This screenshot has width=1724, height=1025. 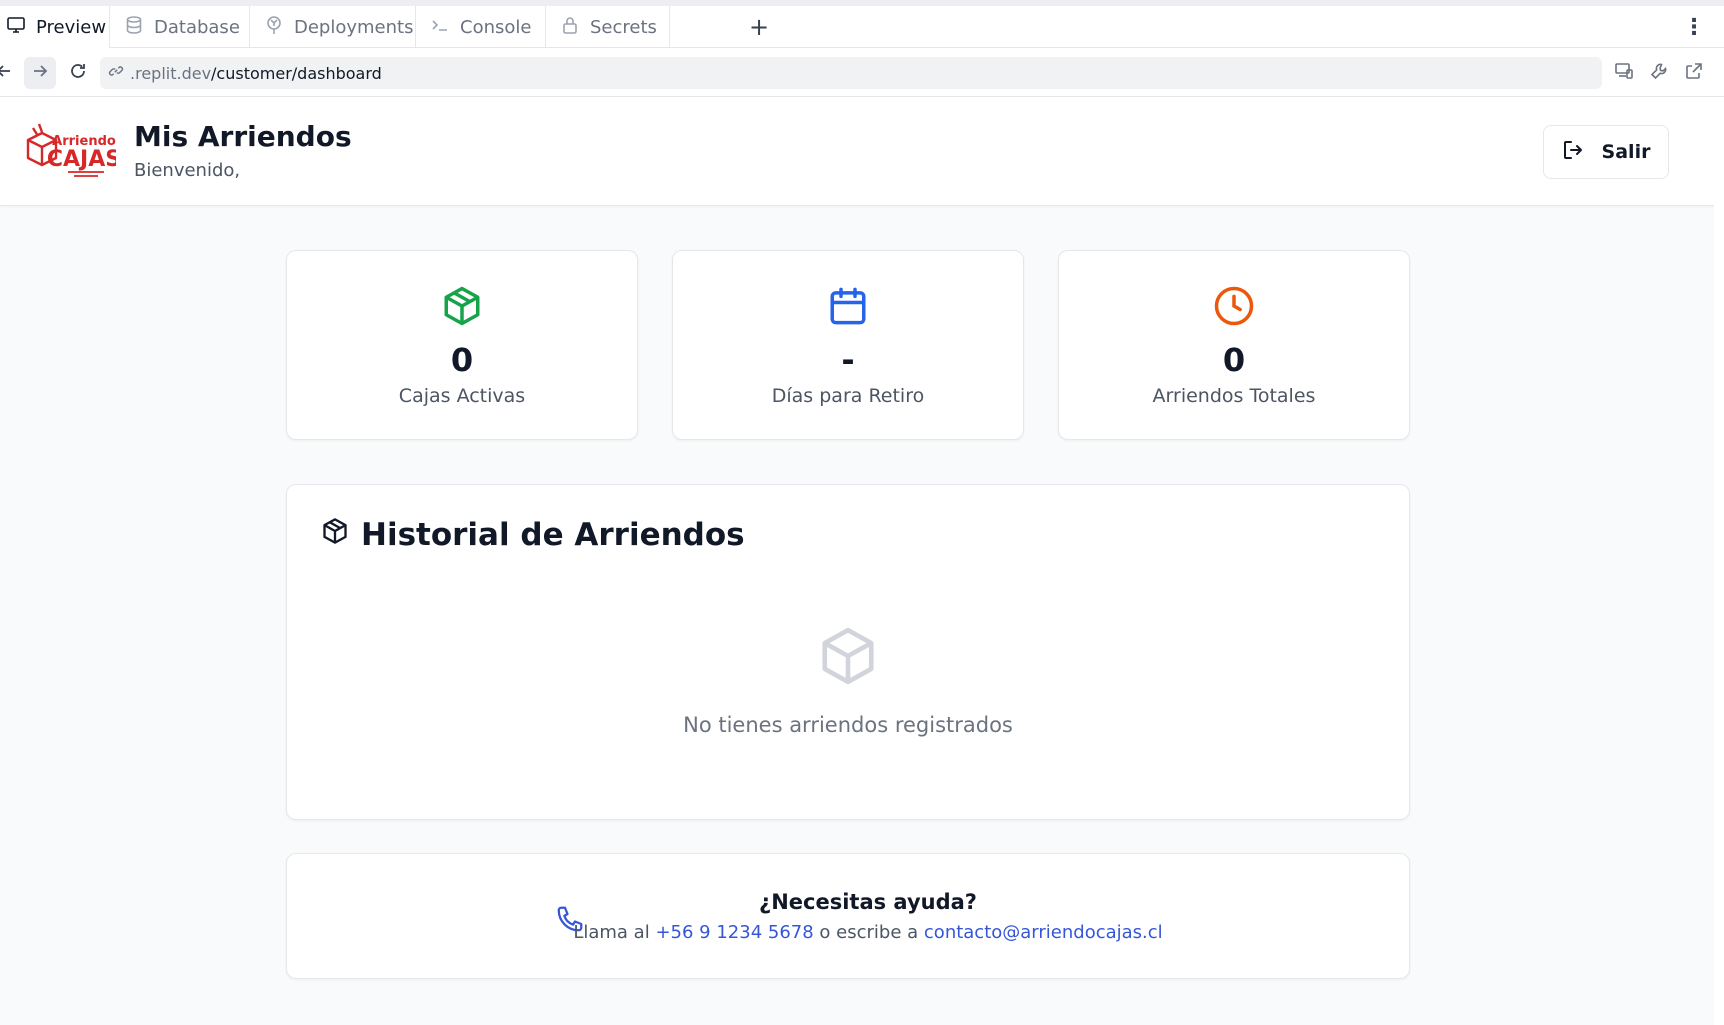 I want to click on help-prefix: Llama al, so click(x=611, y=932).